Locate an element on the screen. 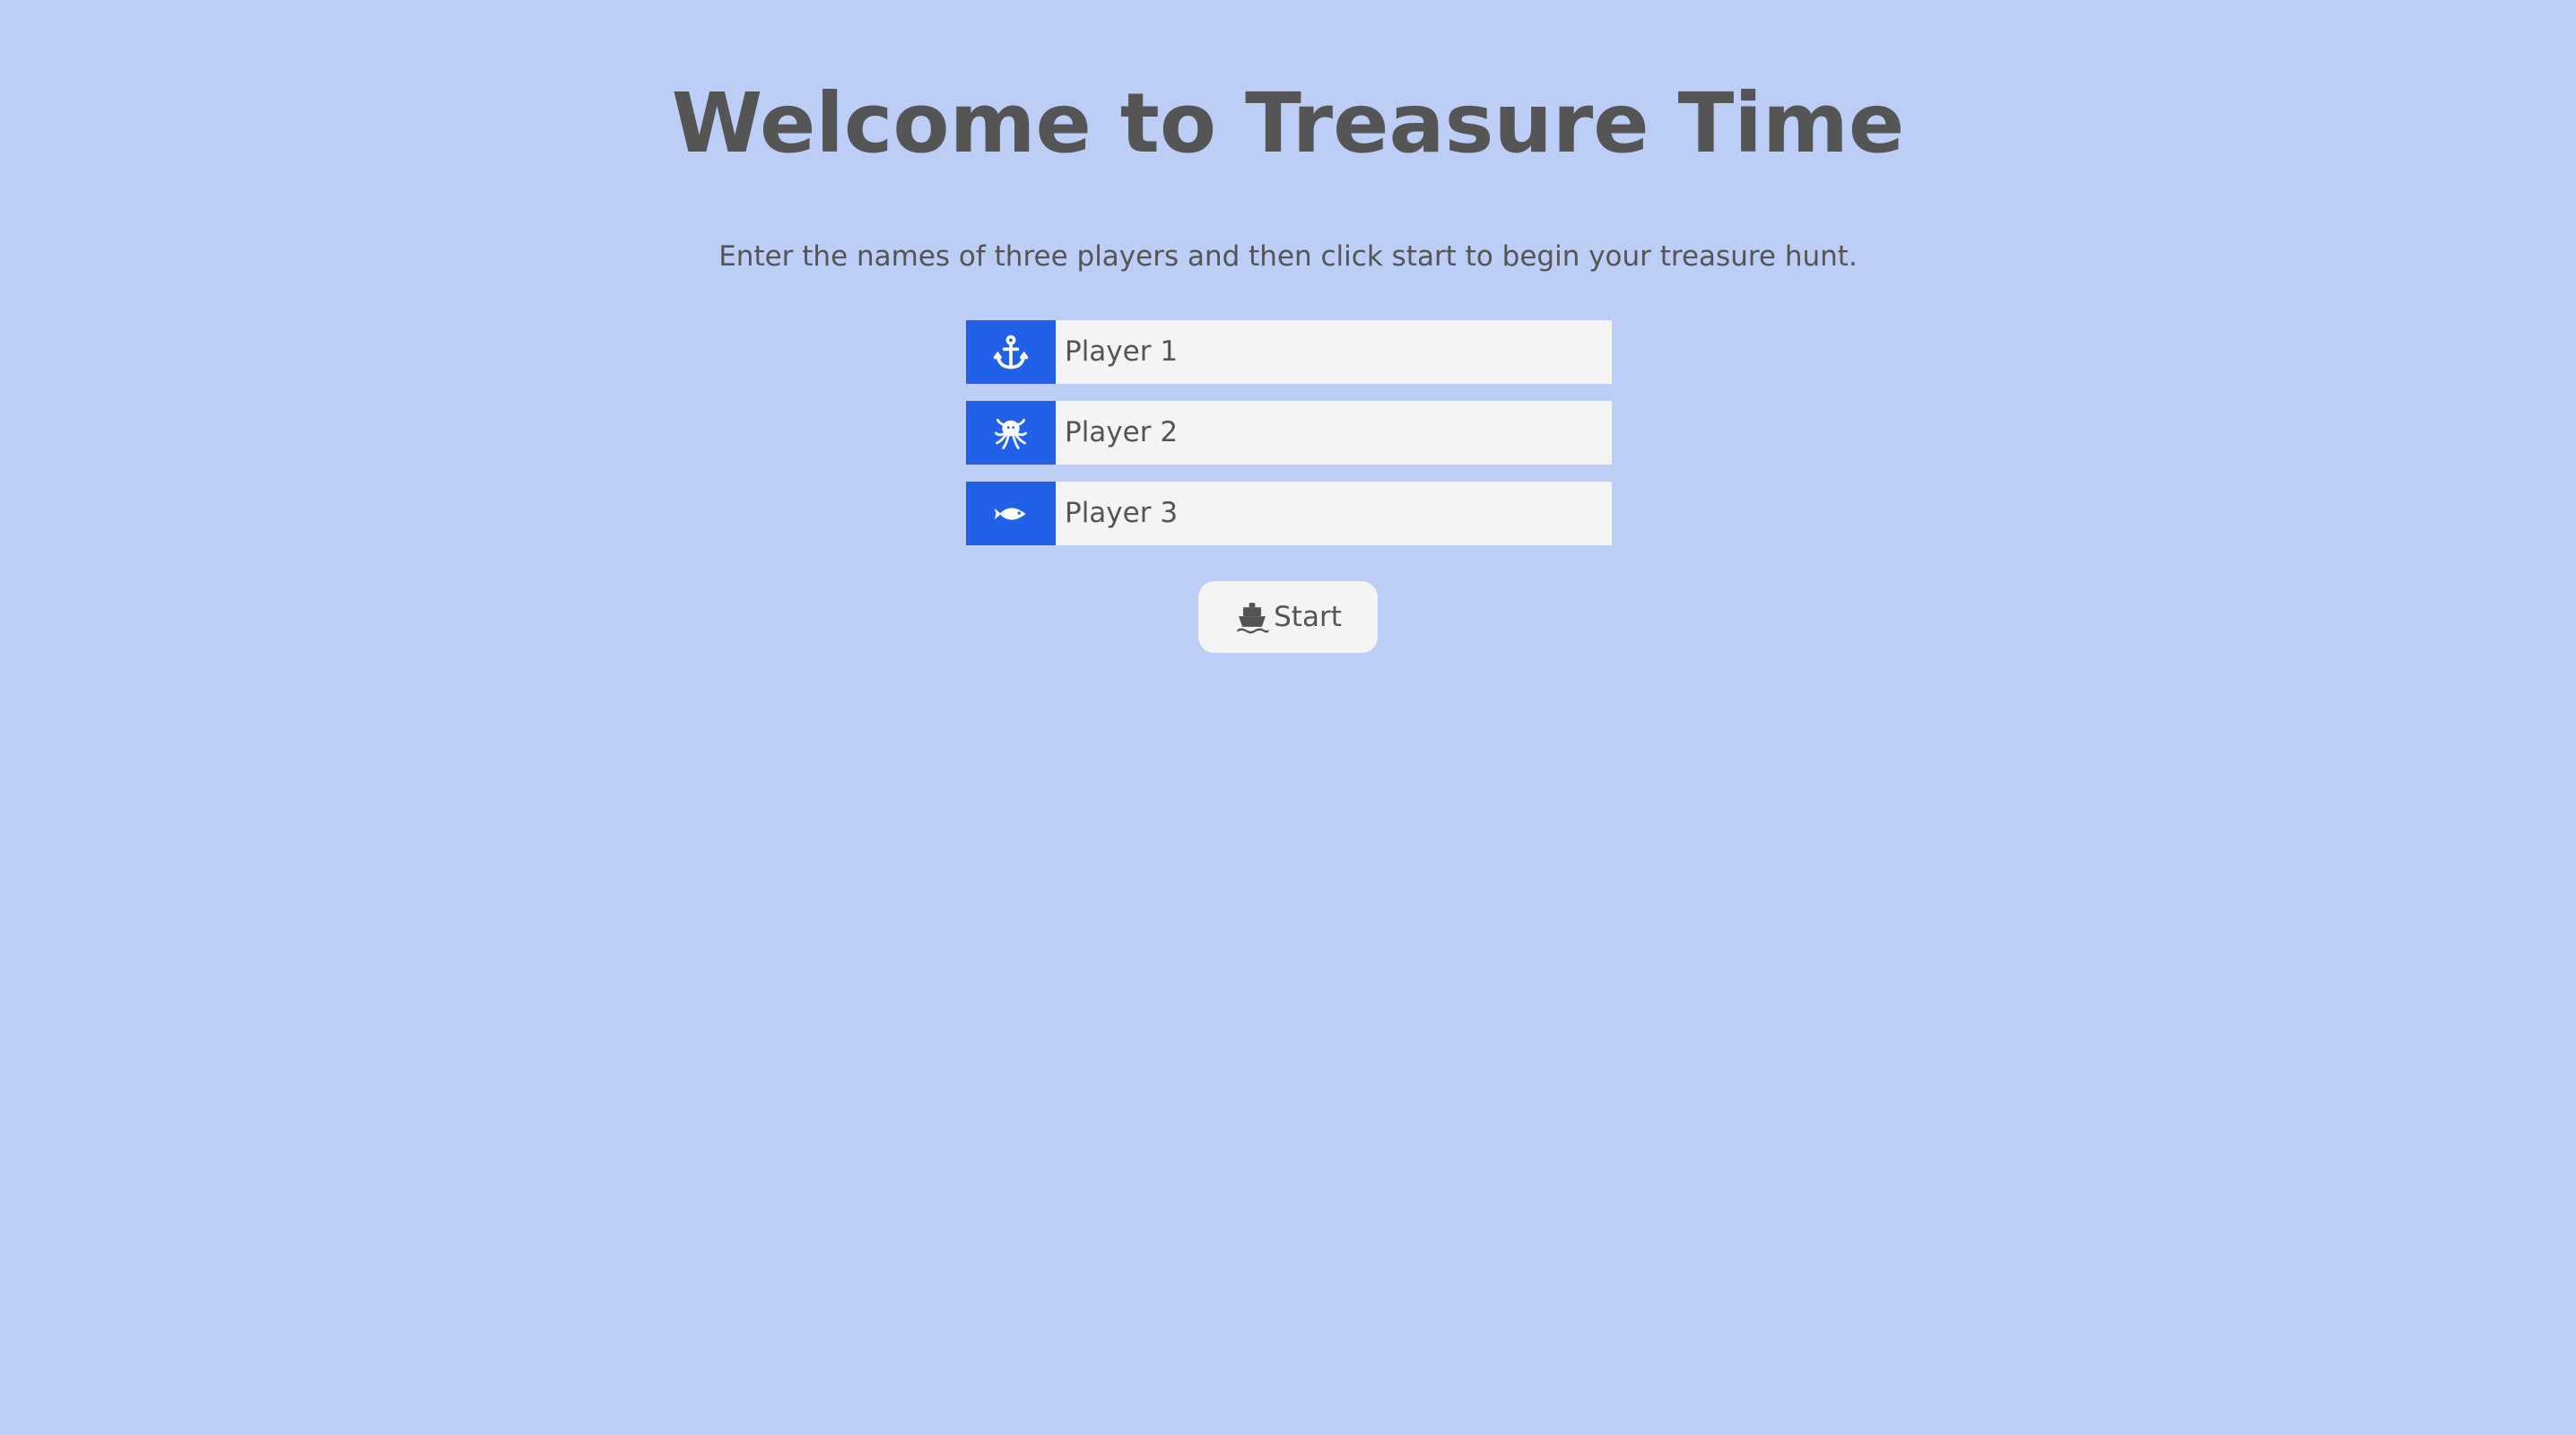 The image size is (2576, 1435). page-title: Welcome to Treasure Time is located at coordinates (1288, 123).